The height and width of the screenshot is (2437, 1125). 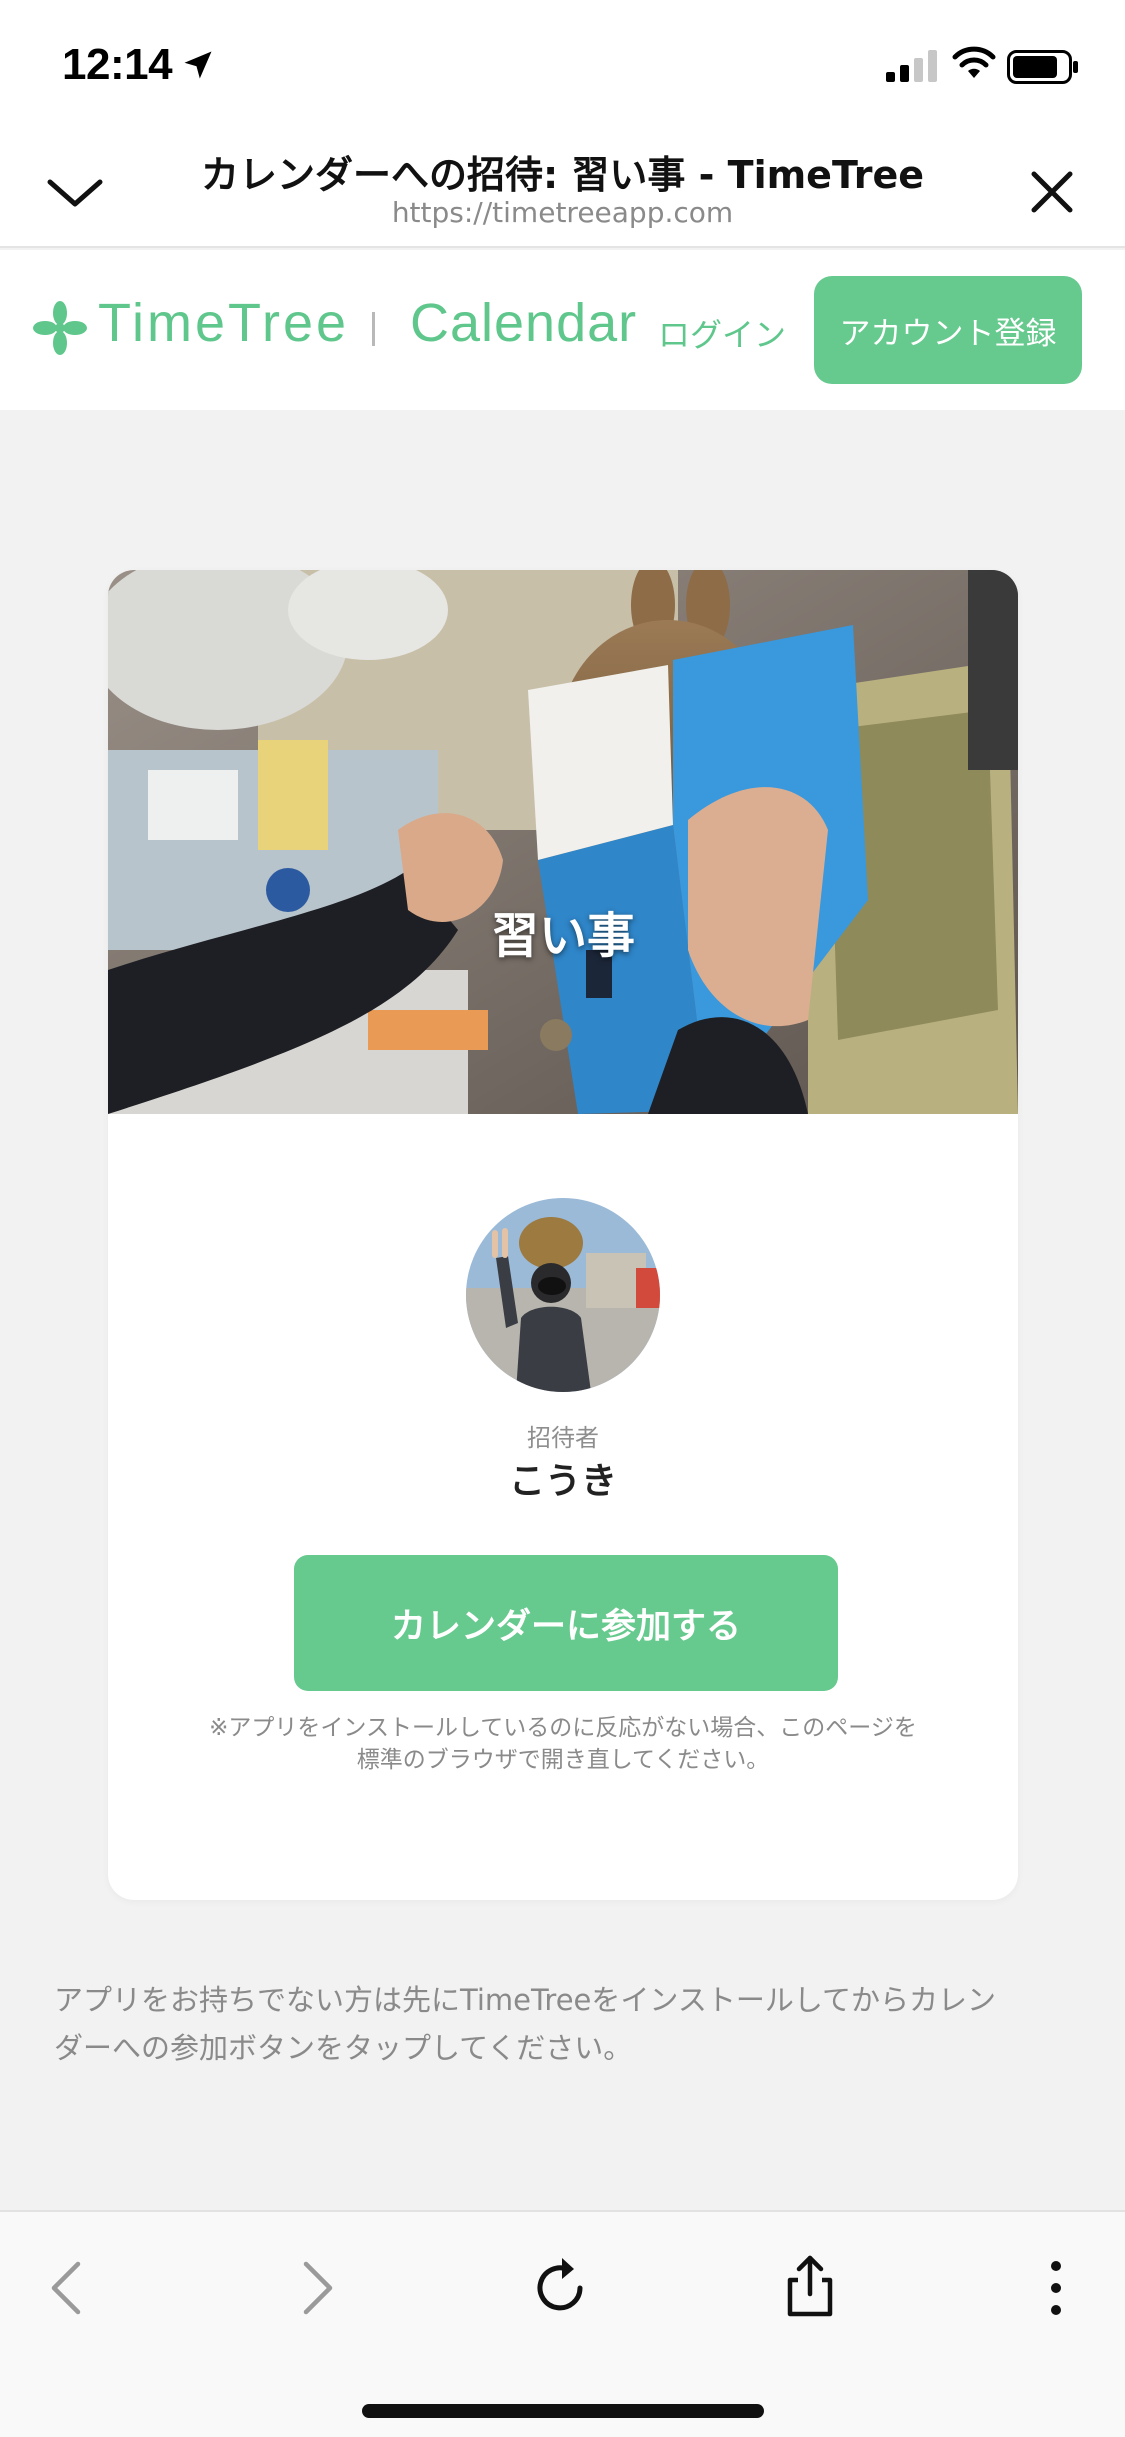 What do you see at coordinates (1052, 192) in the screenshot?
I see `close-icon` at bounding box center [1052, 192].